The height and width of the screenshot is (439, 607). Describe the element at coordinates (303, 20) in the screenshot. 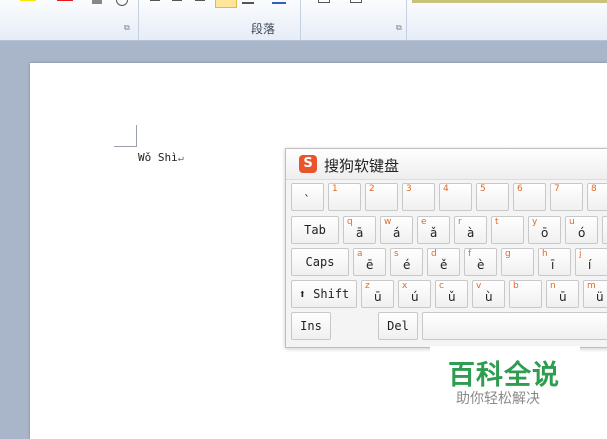

I see `ribbon: 段落 ⧉ ⧉` at that location.